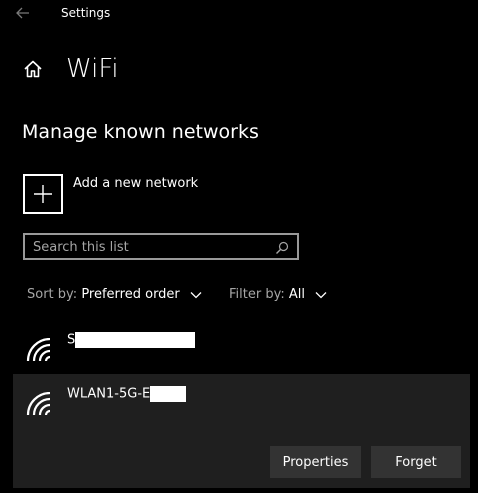 Image resolution: width=478 pixels, height=493 pixels. I want to click on filter-value: All, so click(296, 294).